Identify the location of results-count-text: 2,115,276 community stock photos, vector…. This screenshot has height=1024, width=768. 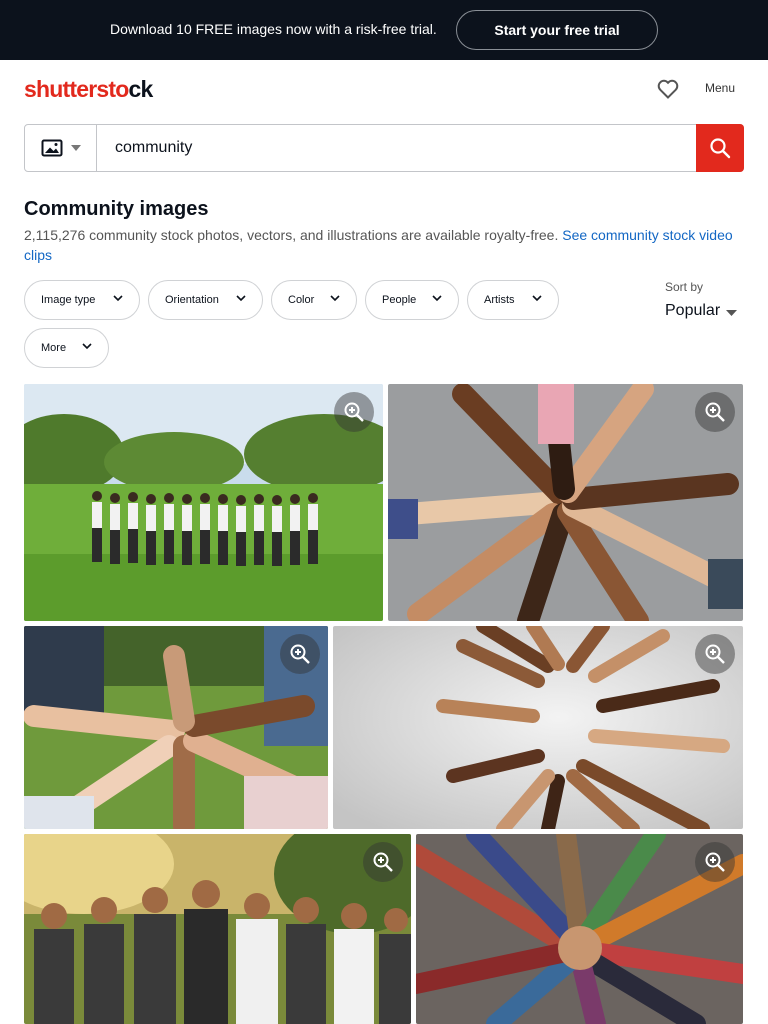
(291, 235).